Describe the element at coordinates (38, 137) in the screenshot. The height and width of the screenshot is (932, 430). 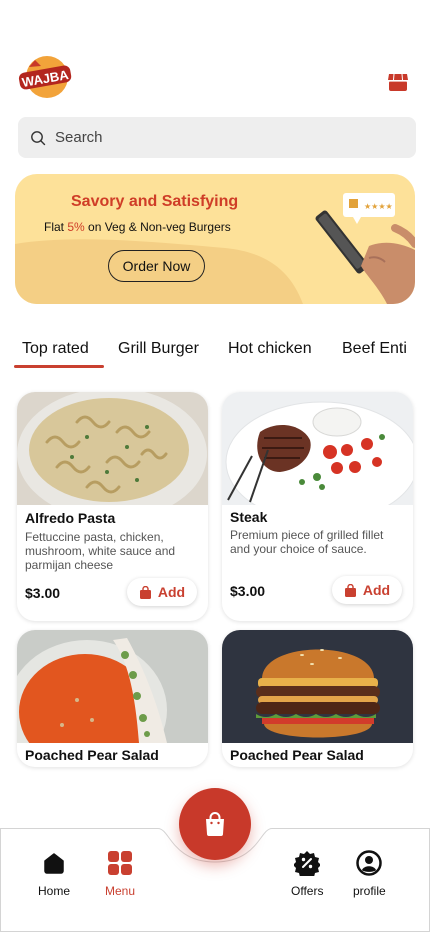
I see `search-icon` at that location.